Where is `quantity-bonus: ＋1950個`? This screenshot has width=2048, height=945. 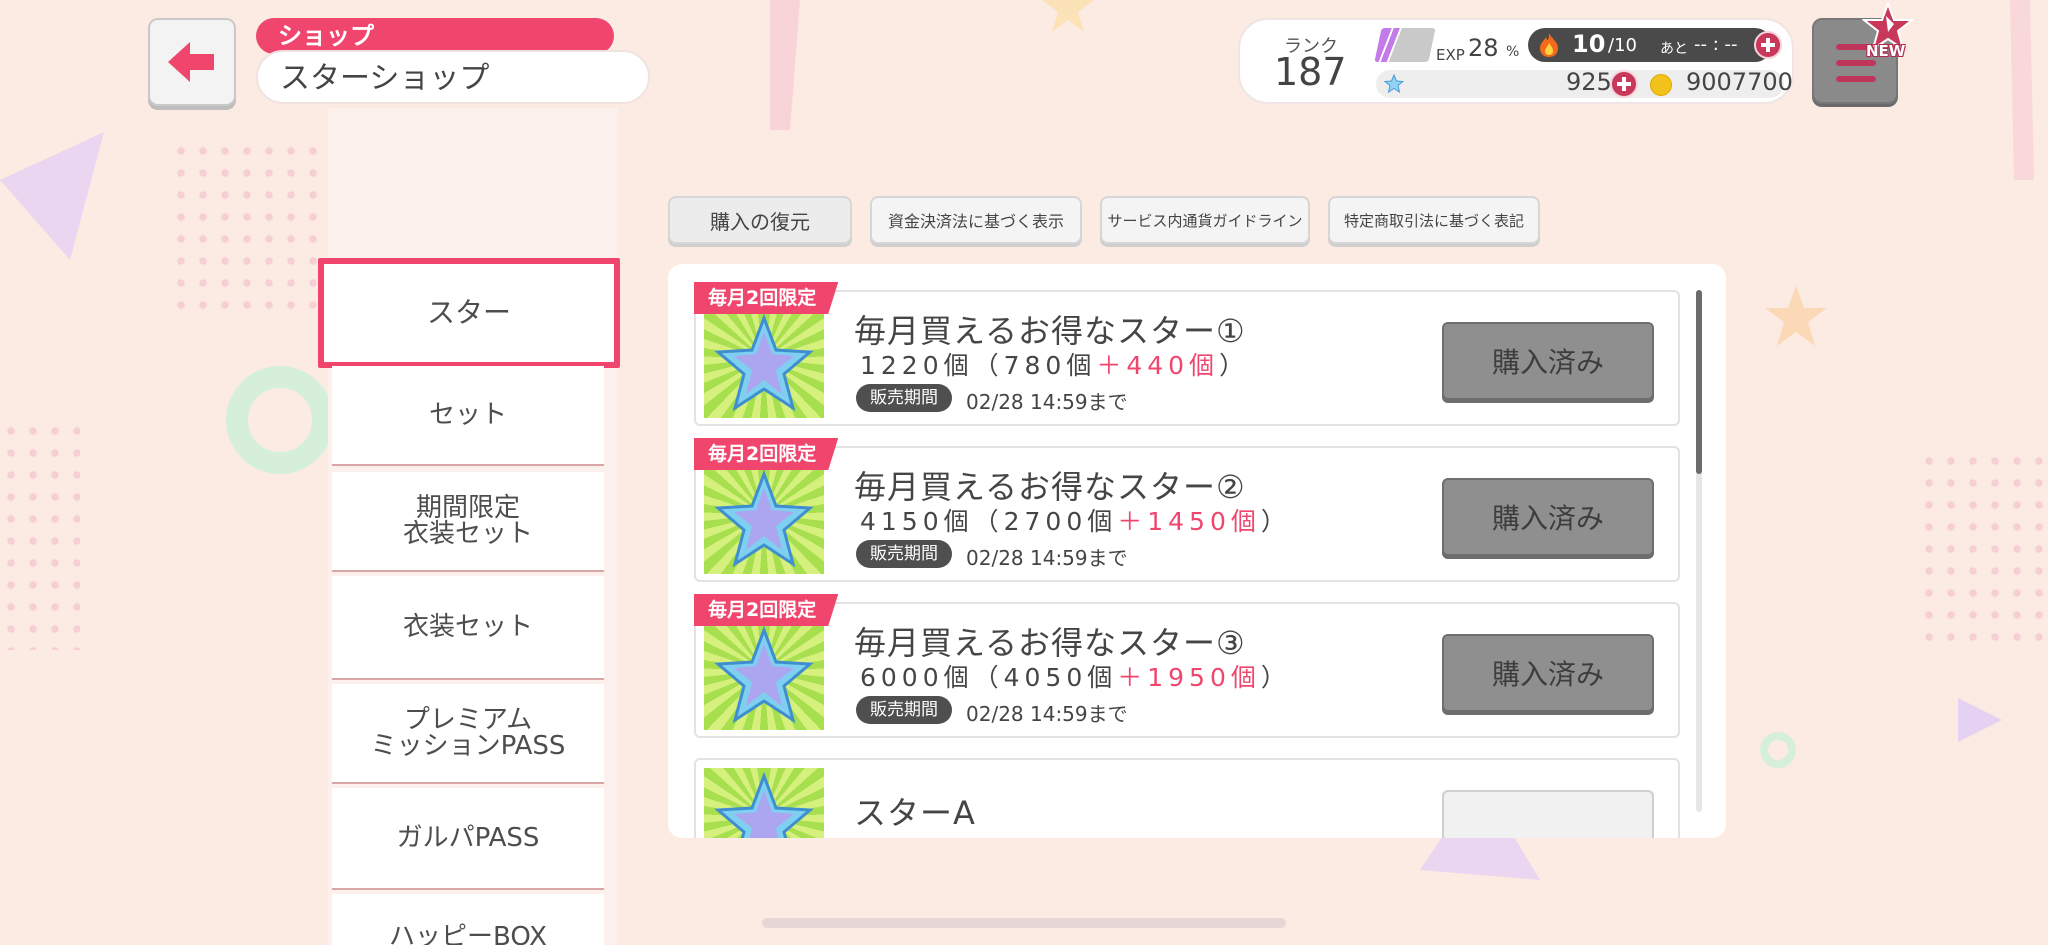 quantity-bonus: ＋1950個 is located at coordinates (1189, 677).